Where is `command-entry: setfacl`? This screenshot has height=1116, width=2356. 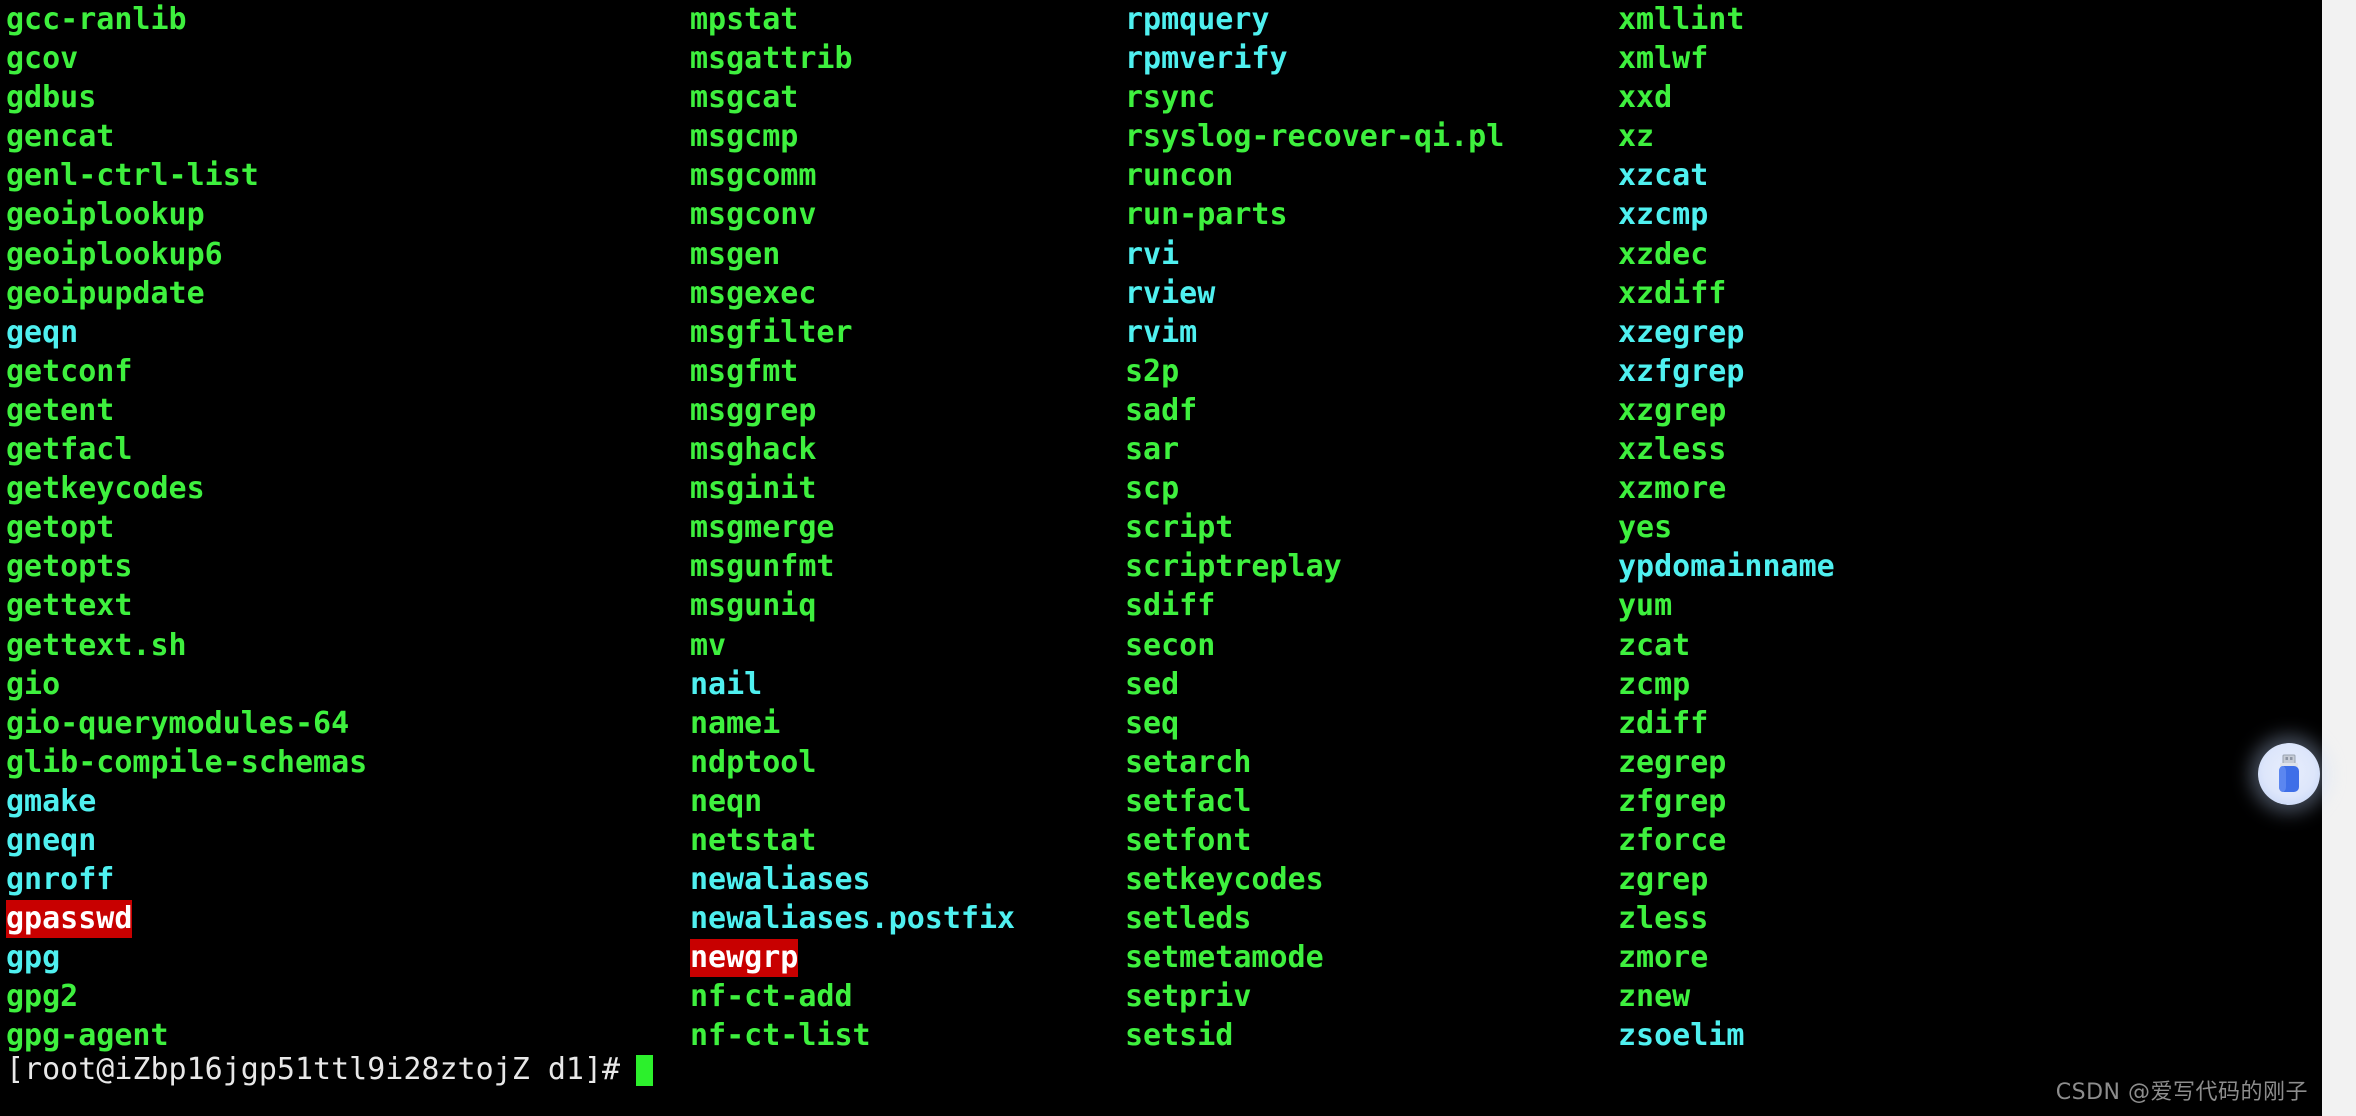
command-entry: setfacl is located at coordinates (1371, 801).